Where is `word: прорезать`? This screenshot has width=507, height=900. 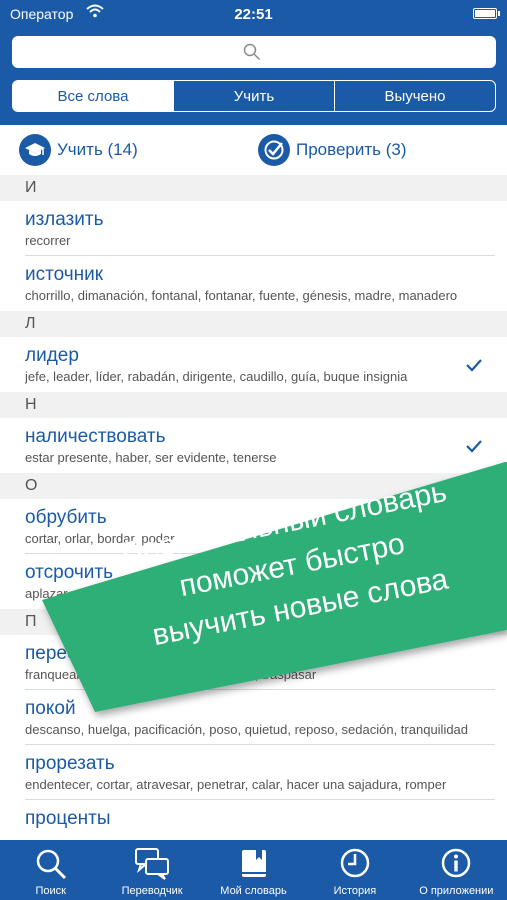
word: прорезать is located at coordinates (70, 763).